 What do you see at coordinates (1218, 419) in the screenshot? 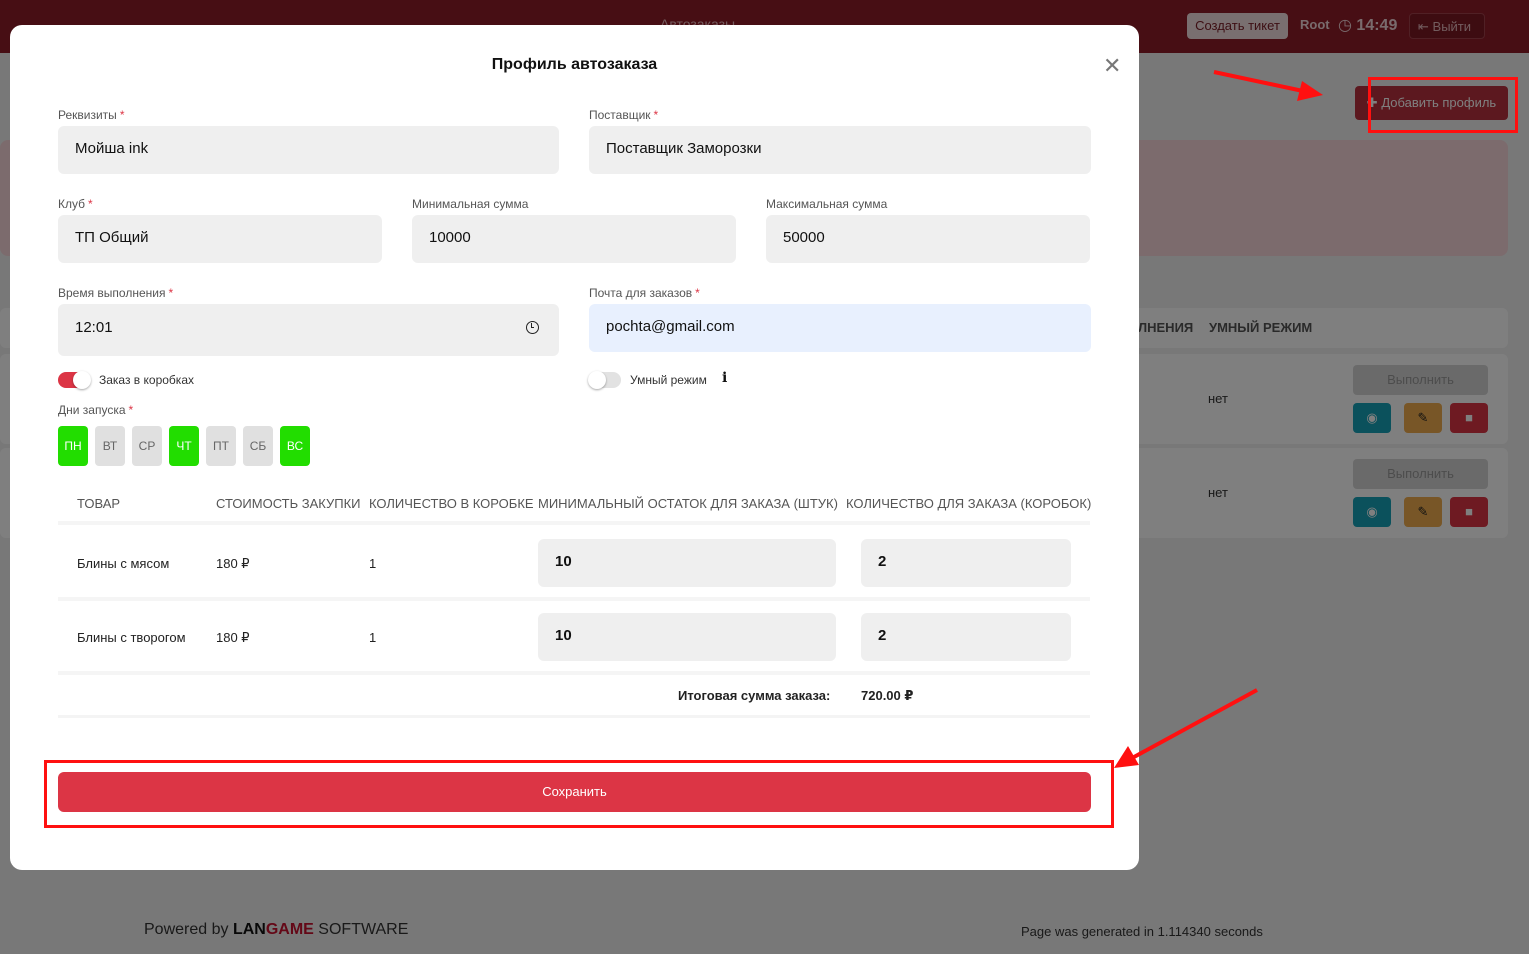
I see `annotation-arrows` at bounding box center [1218, 419].